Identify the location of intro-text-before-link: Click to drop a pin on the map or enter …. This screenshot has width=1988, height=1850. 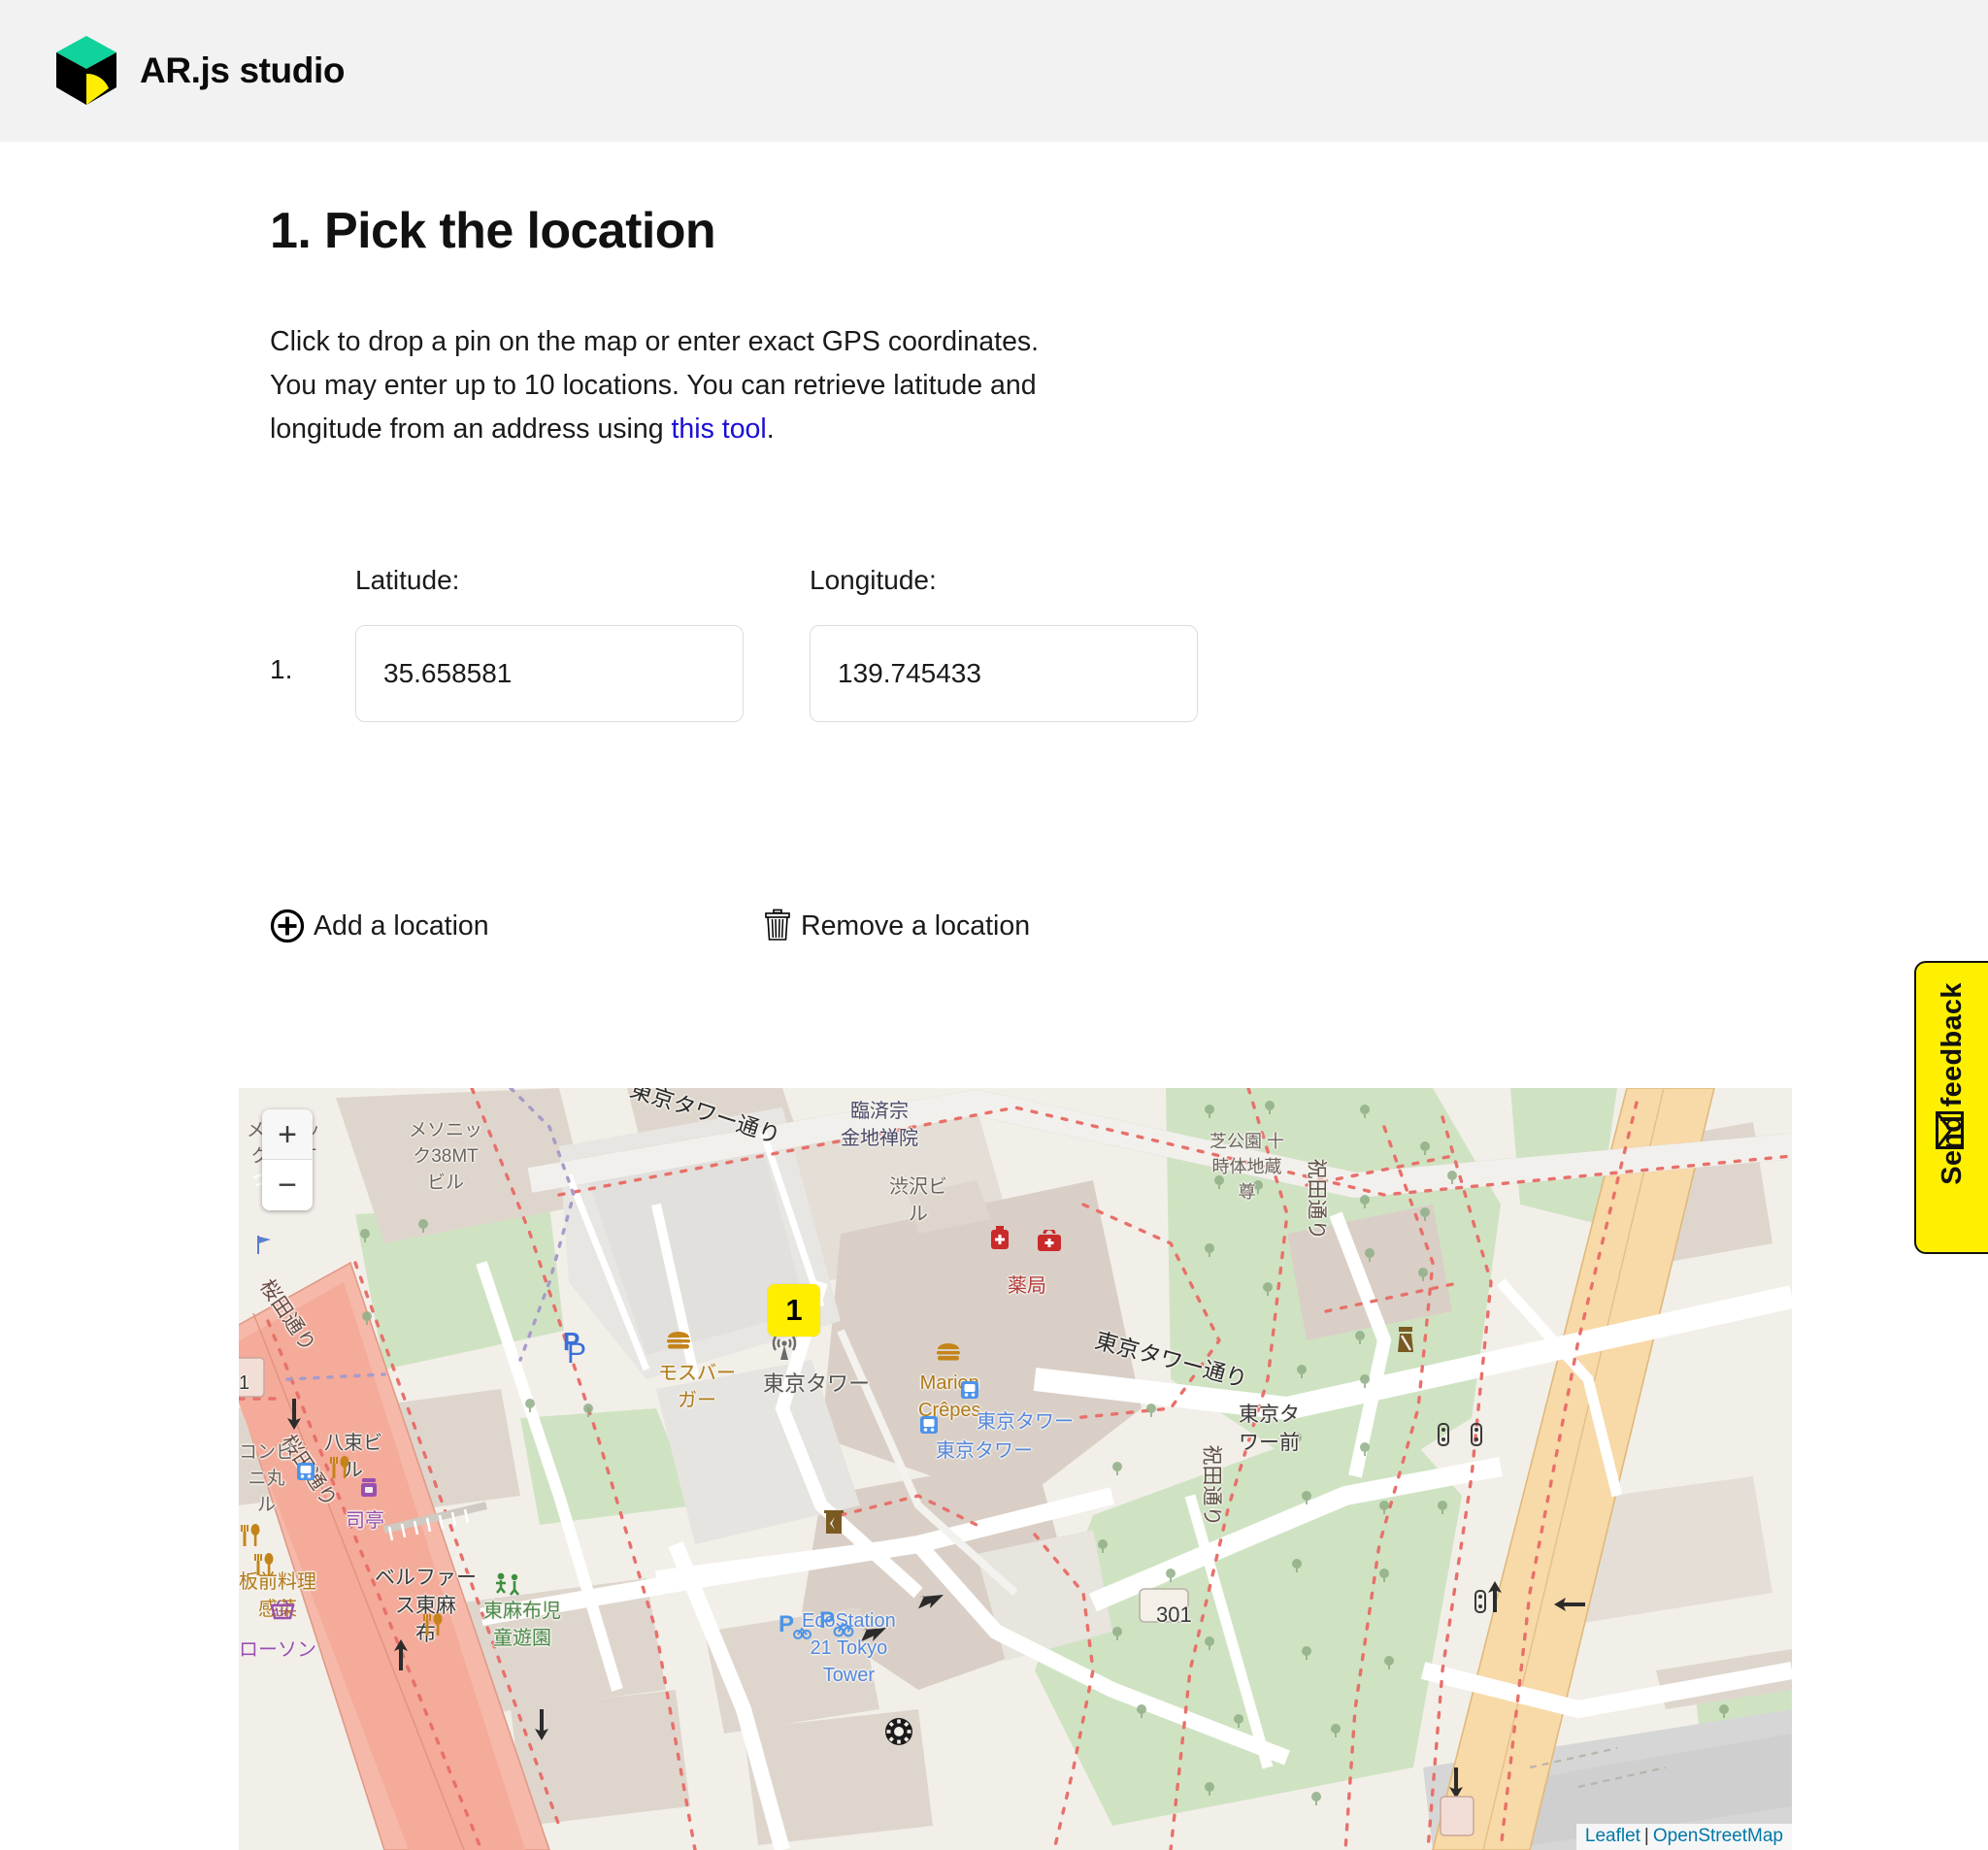
(654, 385).